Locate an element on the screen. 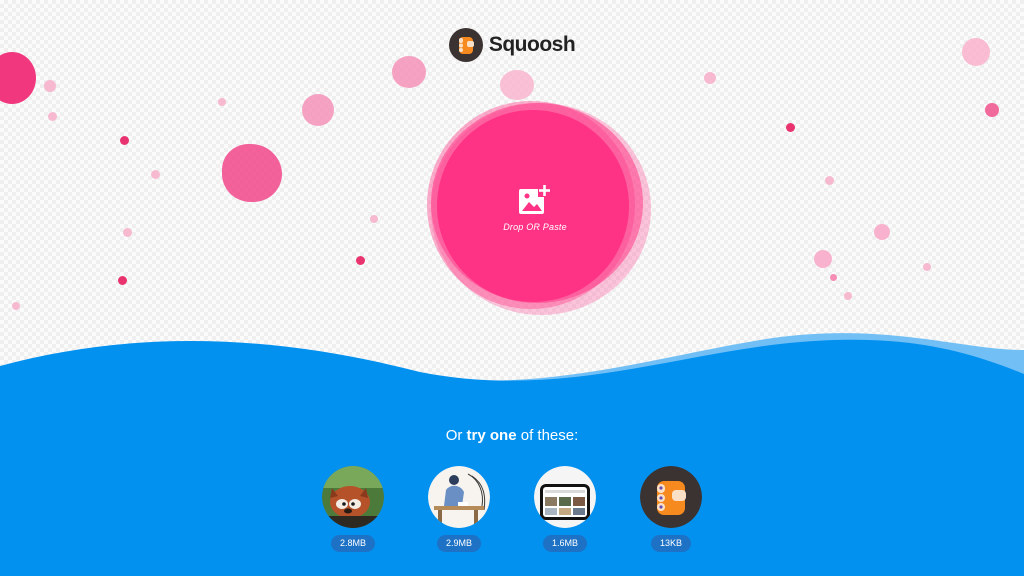 The height and width of the screenshot is (576, 1024). sample-logo: 13KB is located at coordinates (671, 509).